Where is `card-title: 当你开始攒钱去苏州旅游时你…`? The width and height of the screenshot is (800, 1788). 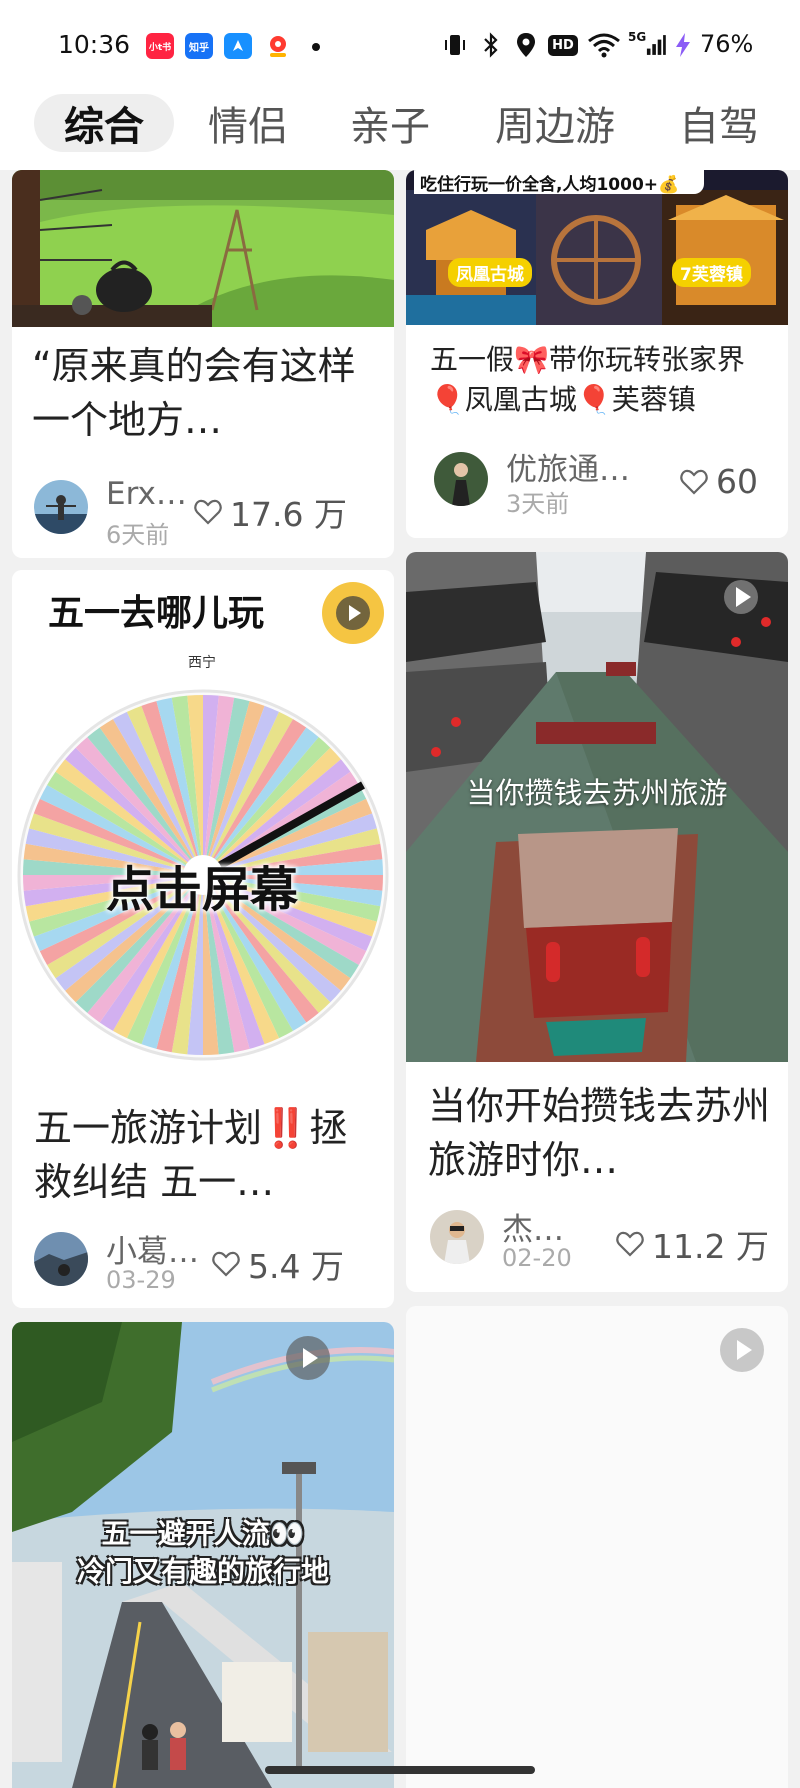
card-title: 当你开始攒钱去苏州旅游时你… is located at coordinates (599, 1133).